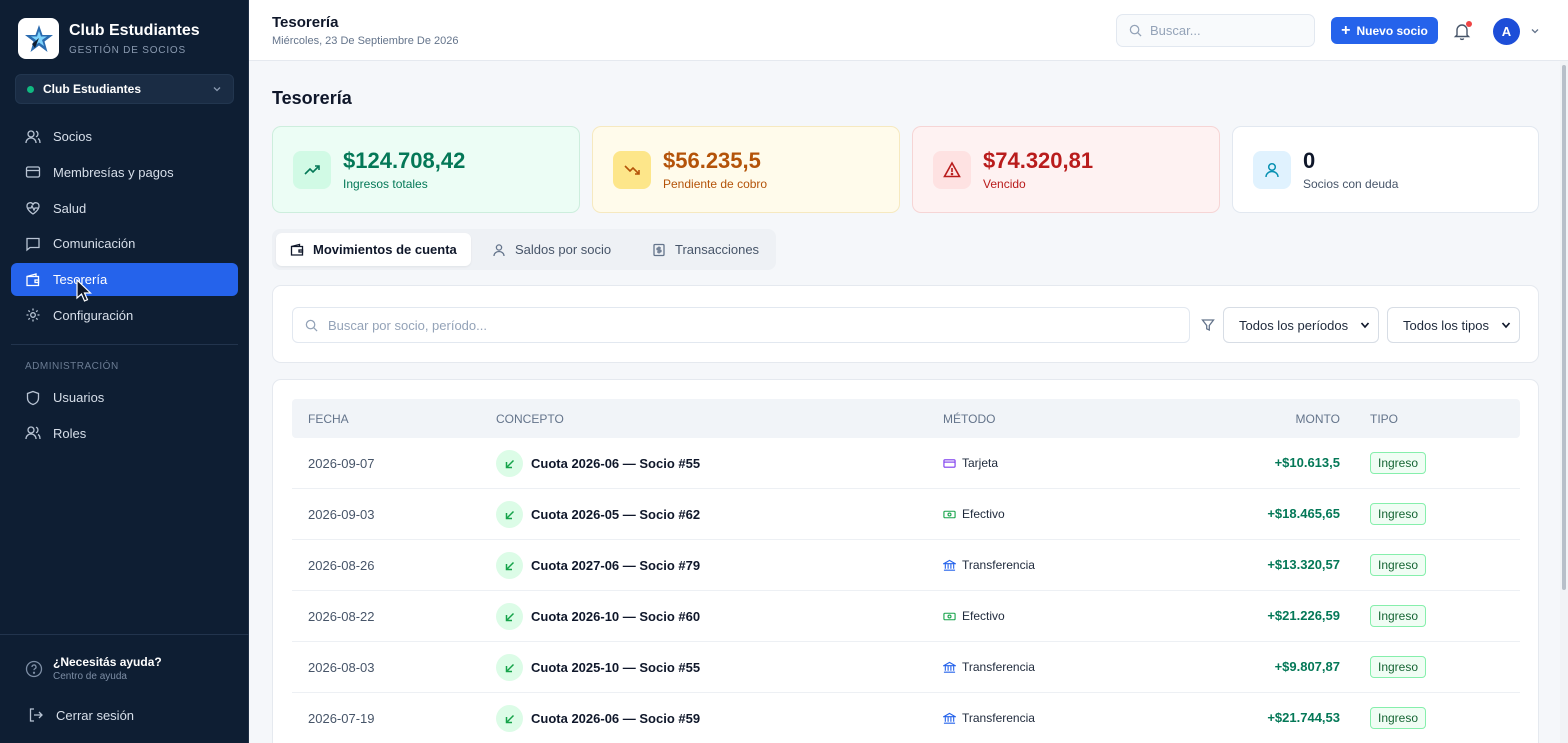 The width and height of the screenshot is (1568, 743). Describe the element at coordinates (616, 514) in the screenshot. I see `row-concept: Cuota 2026-05 — Socio #62` at that location.